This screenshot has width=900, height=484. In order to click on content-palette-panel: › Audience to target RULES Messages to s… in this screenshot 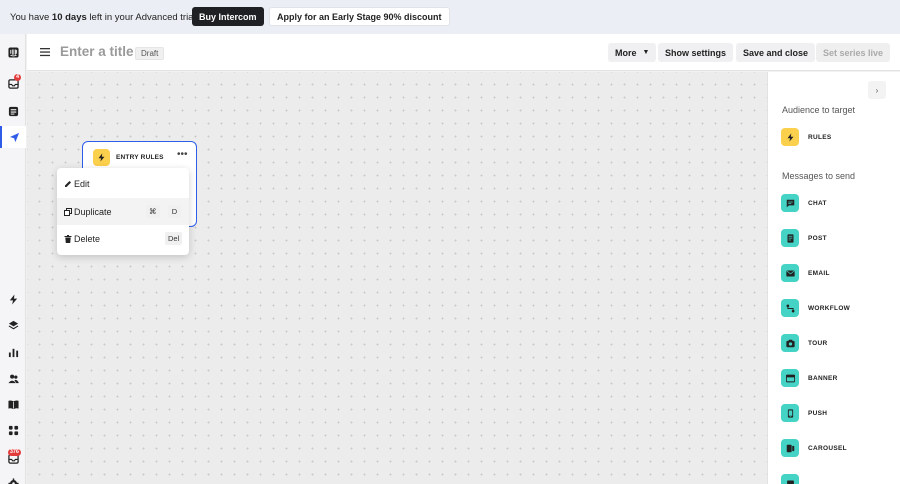, I will do `click(833, 278)`.